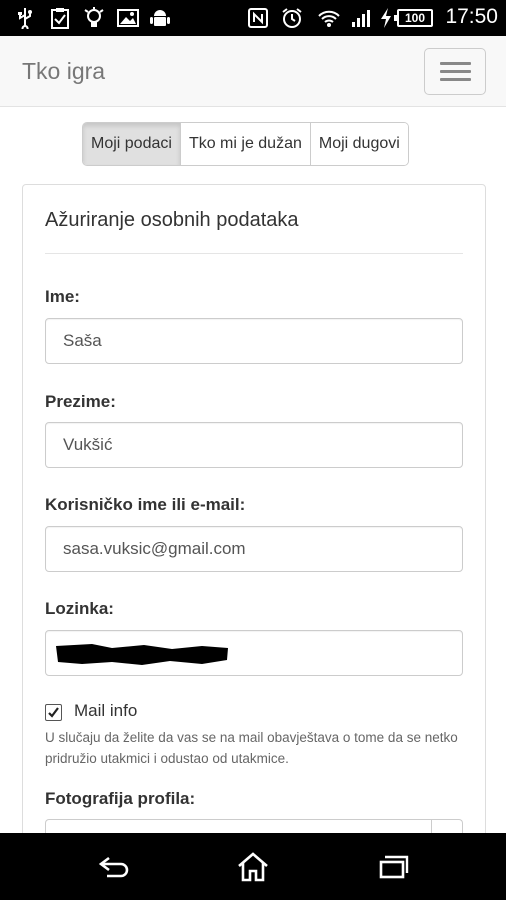 The image size is (506, 900). What do you see at coordinates (386, 18) in the screenshot?
I see `charging-icon` at bounding box center [386, 18].